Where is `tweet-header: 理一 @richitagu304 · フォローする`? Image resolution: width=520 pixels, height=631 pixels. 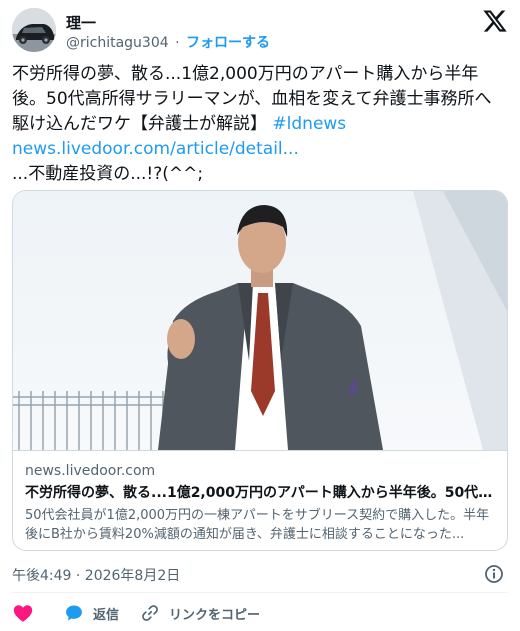
tweet-header: 理一 @richitagu304 · フォローする is located at coordinates (260, 32).